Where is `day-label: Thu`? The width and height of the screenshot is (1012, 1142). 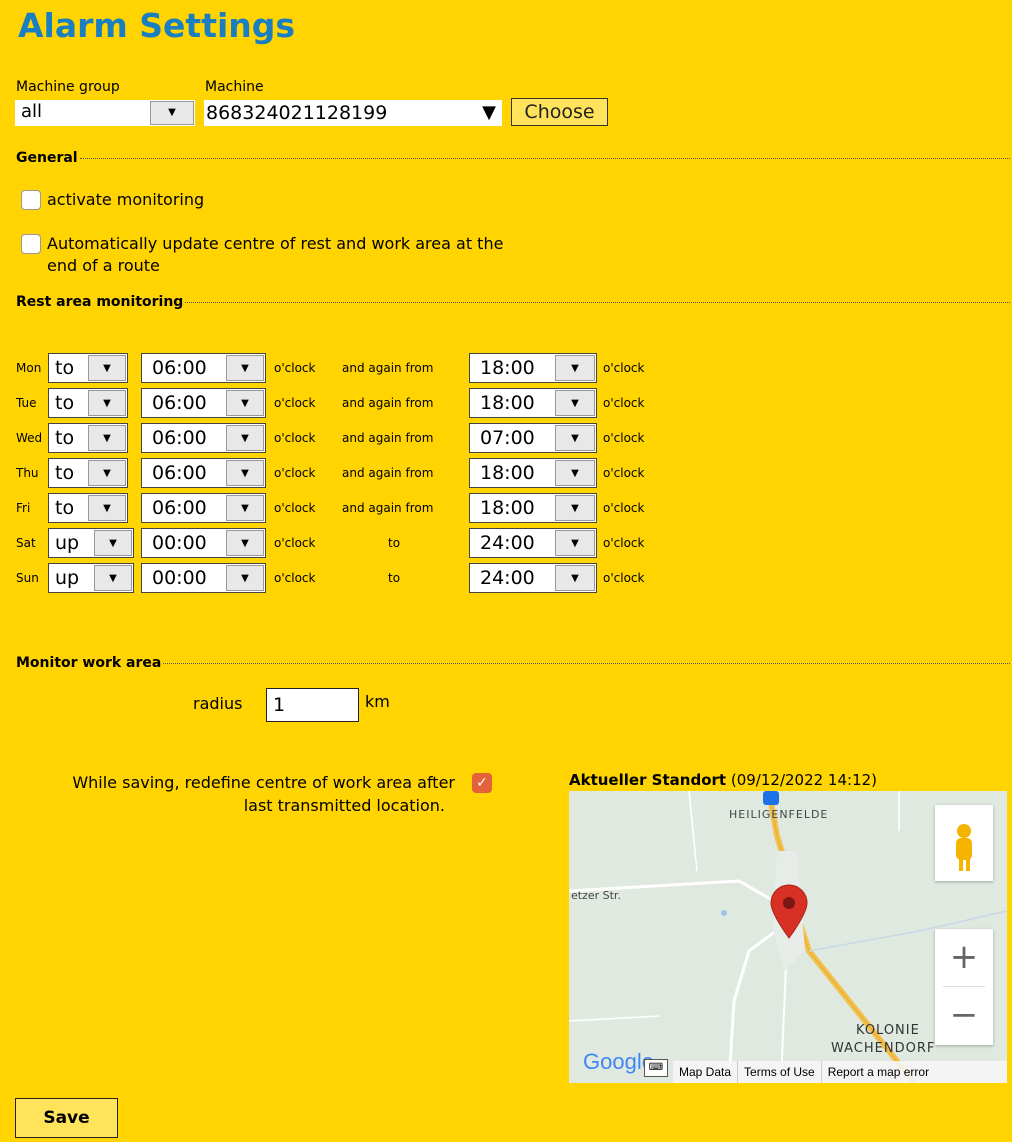 day-label: Thu is located at coordinates (27, 473).